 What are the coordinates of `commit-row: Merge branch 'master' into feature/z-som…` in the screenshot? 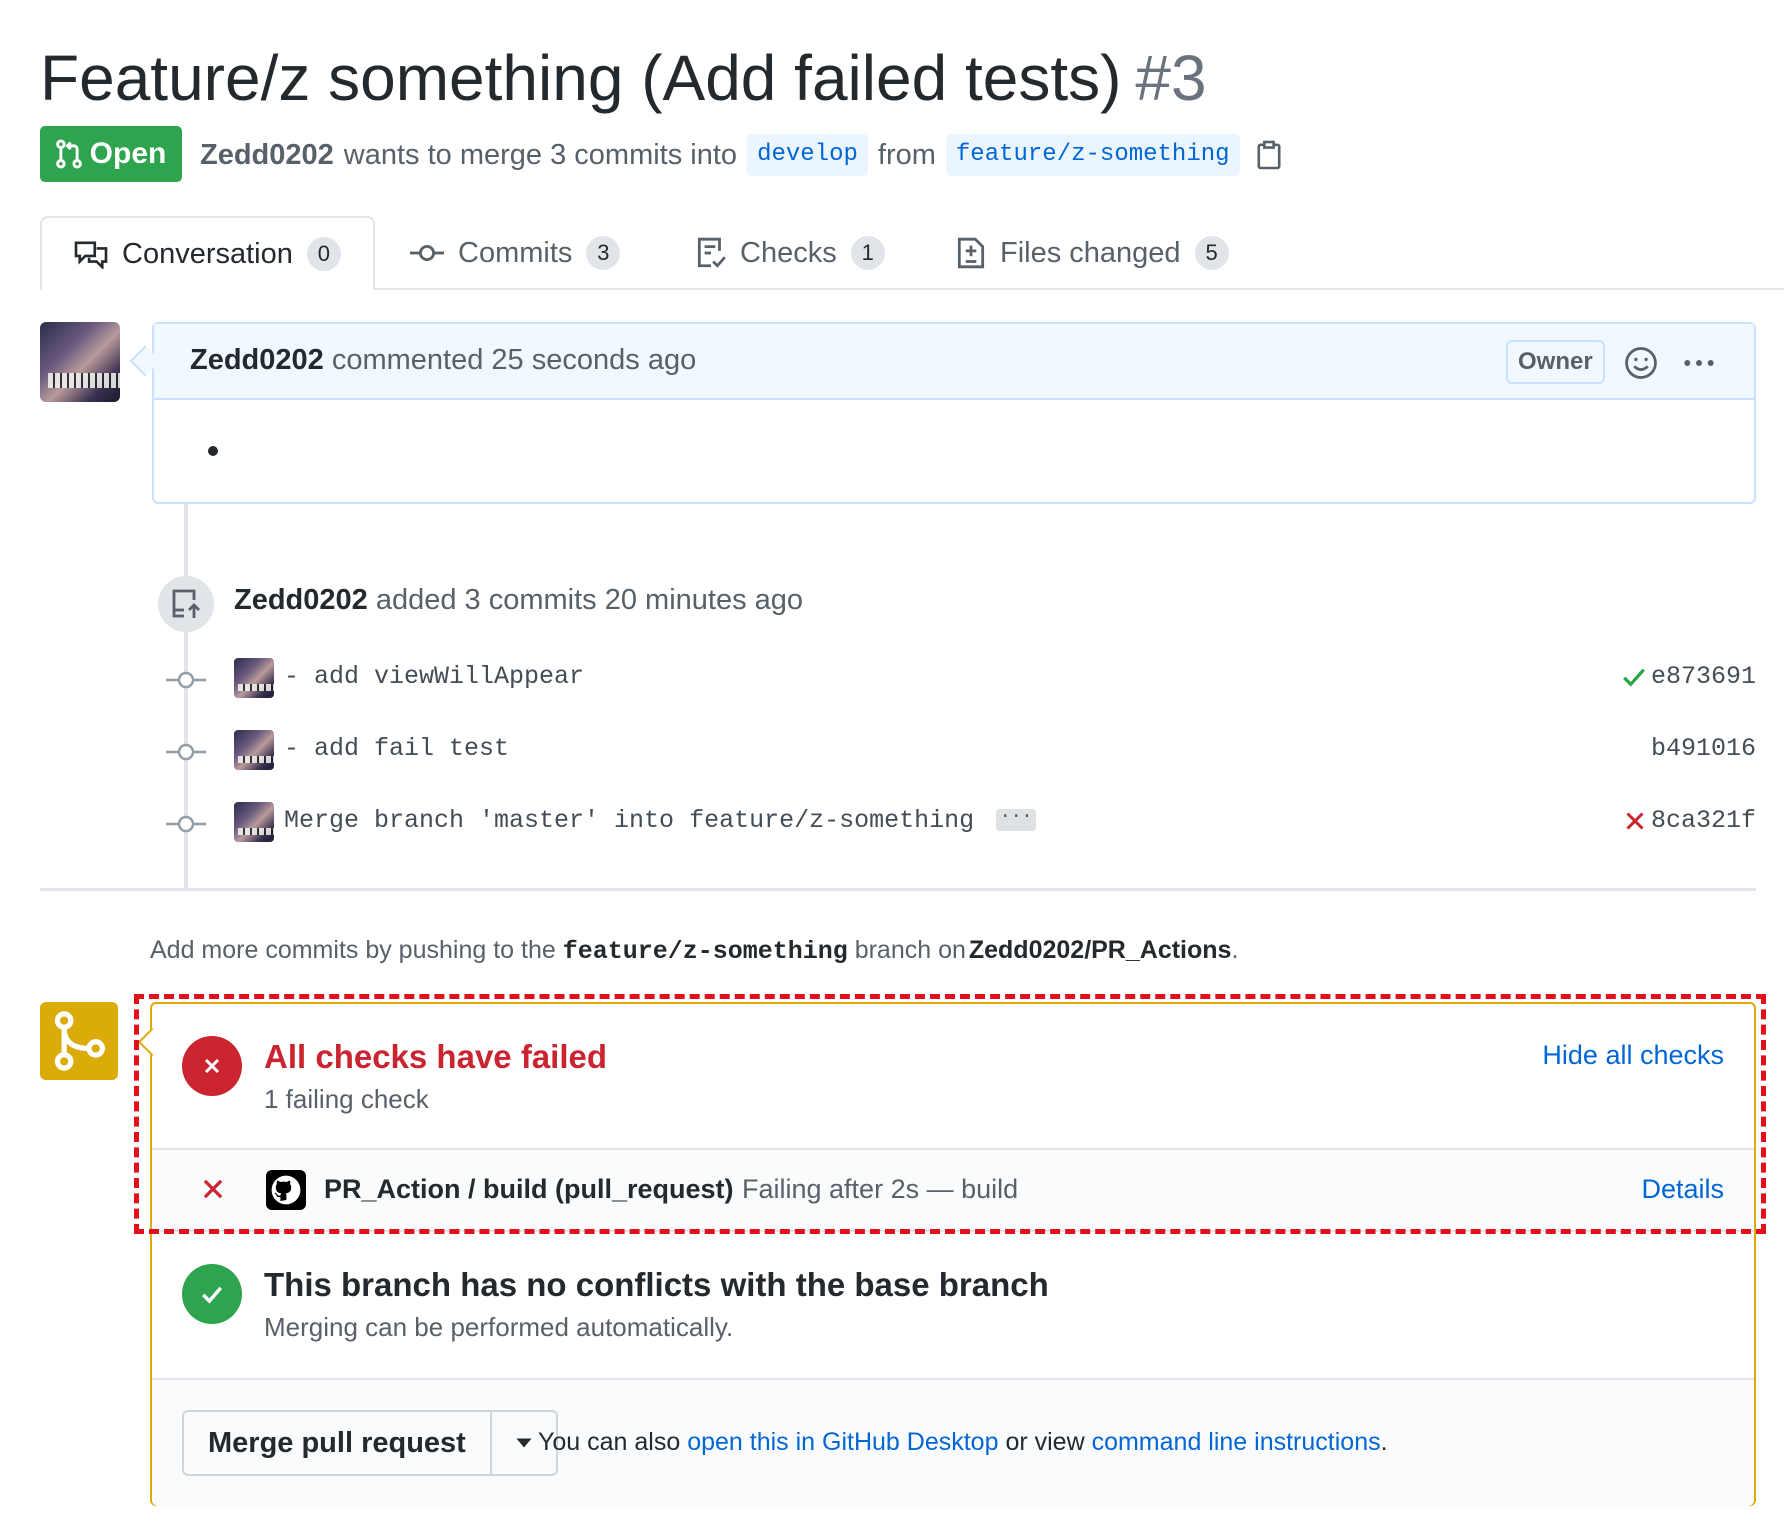 It's located at (961, 824).